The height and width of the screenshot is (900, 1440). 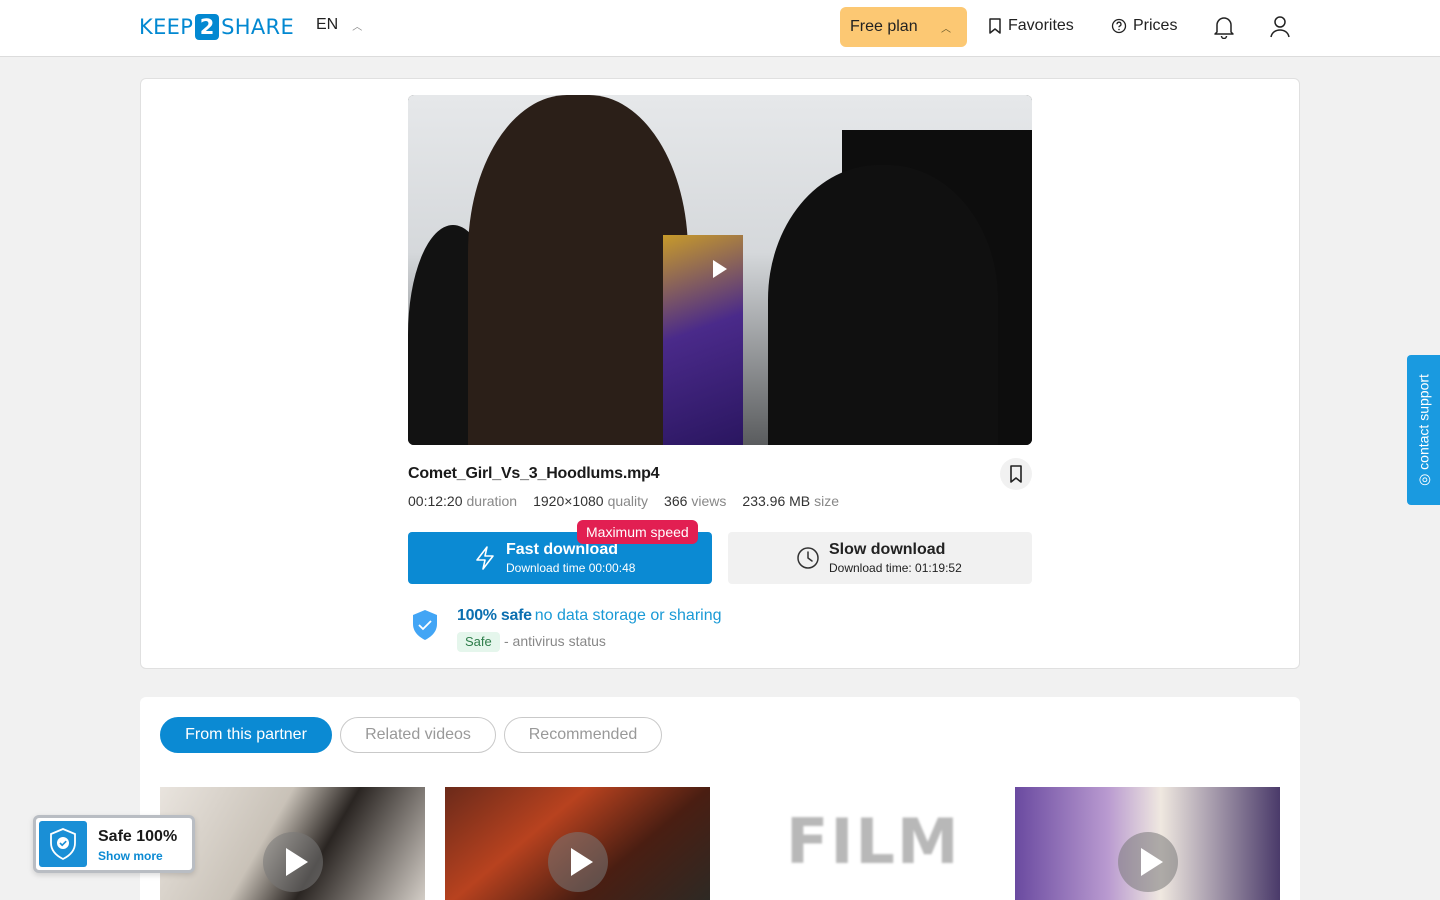 I want to click on meta-size: 233.96 MB size, so click(x=790, y=501).